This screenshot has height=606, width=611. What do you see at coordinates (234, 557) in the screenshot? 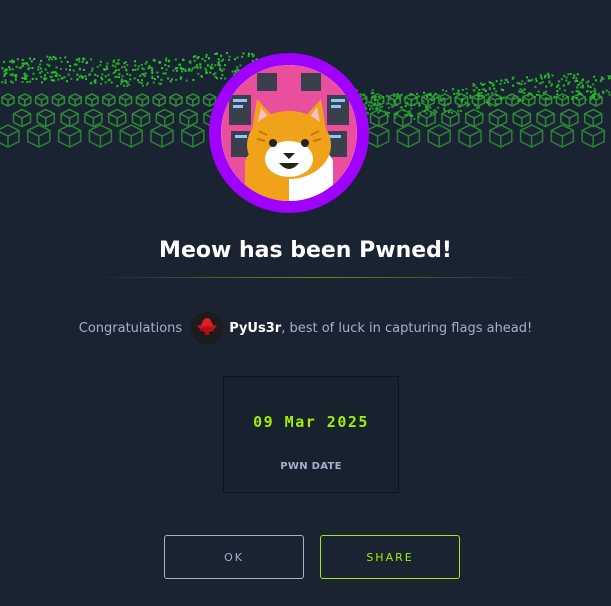
I see `ok-button: OK` at bounding box center [234, 557].